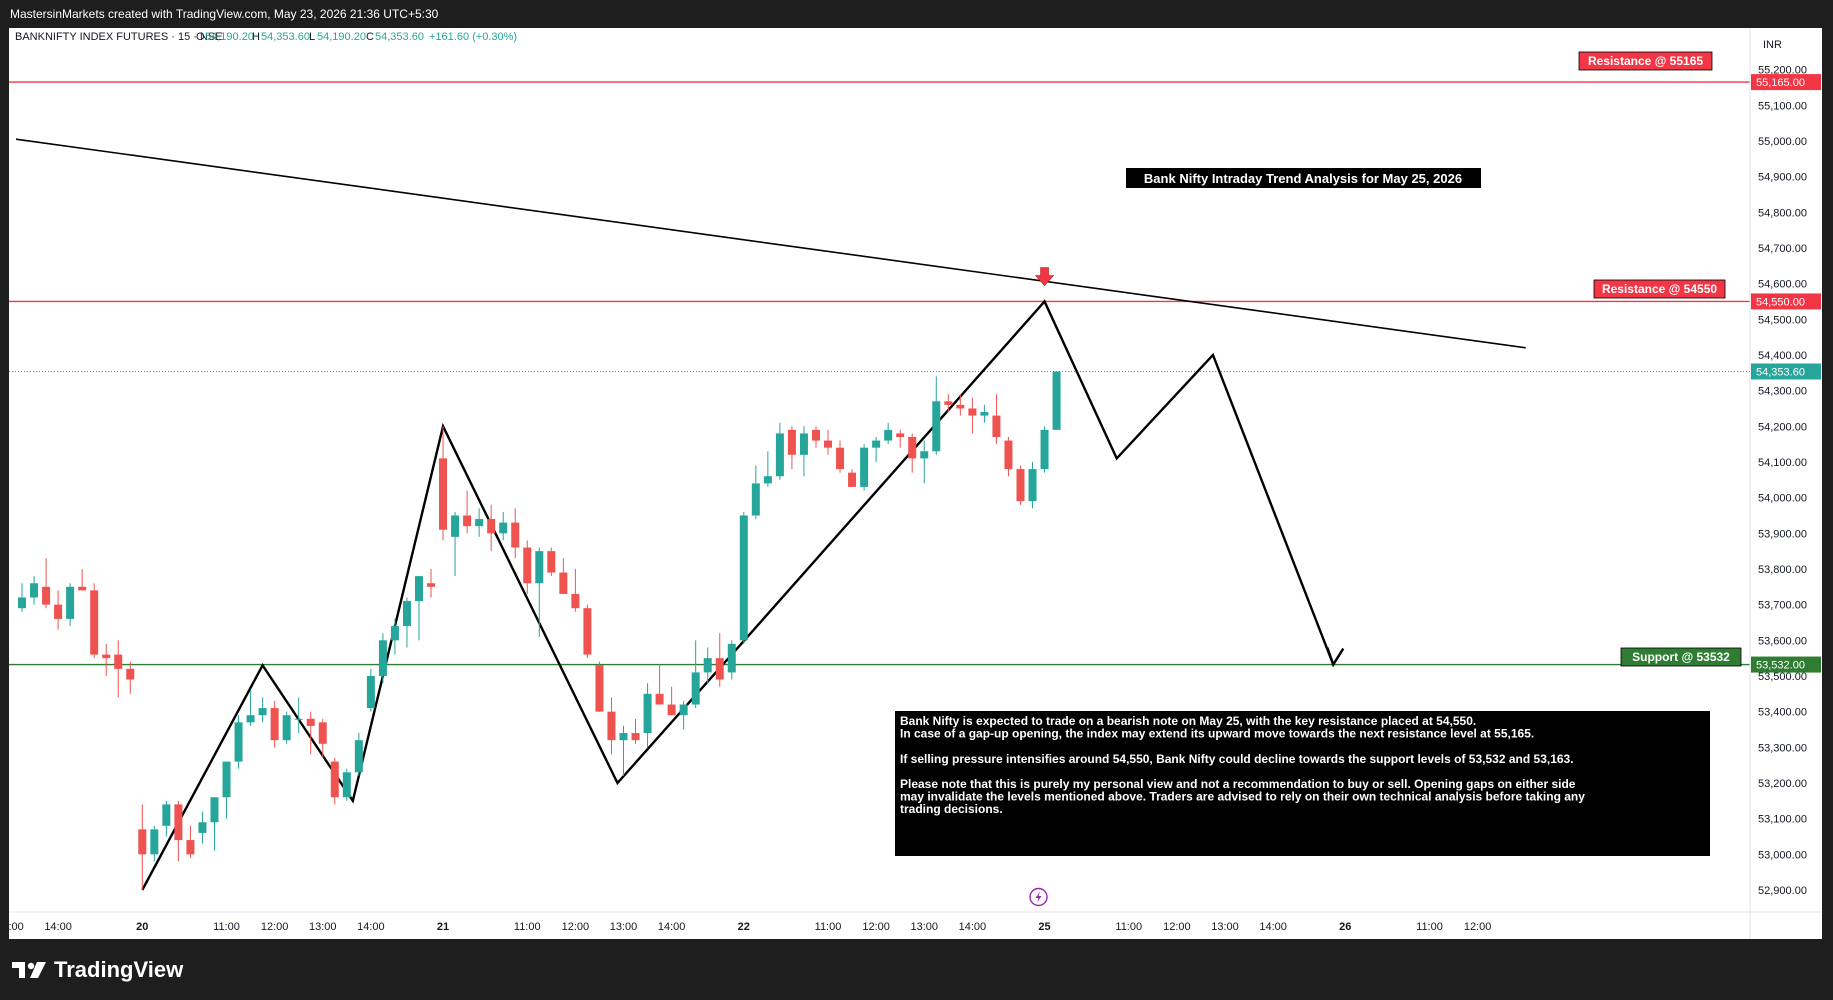 Image resolution: width=1833 pixels, height=1000 pixels. Describe the element at coordinates (1782, 106) in the screenshot. I see `price-tick-label: 55,100.00` at that location.